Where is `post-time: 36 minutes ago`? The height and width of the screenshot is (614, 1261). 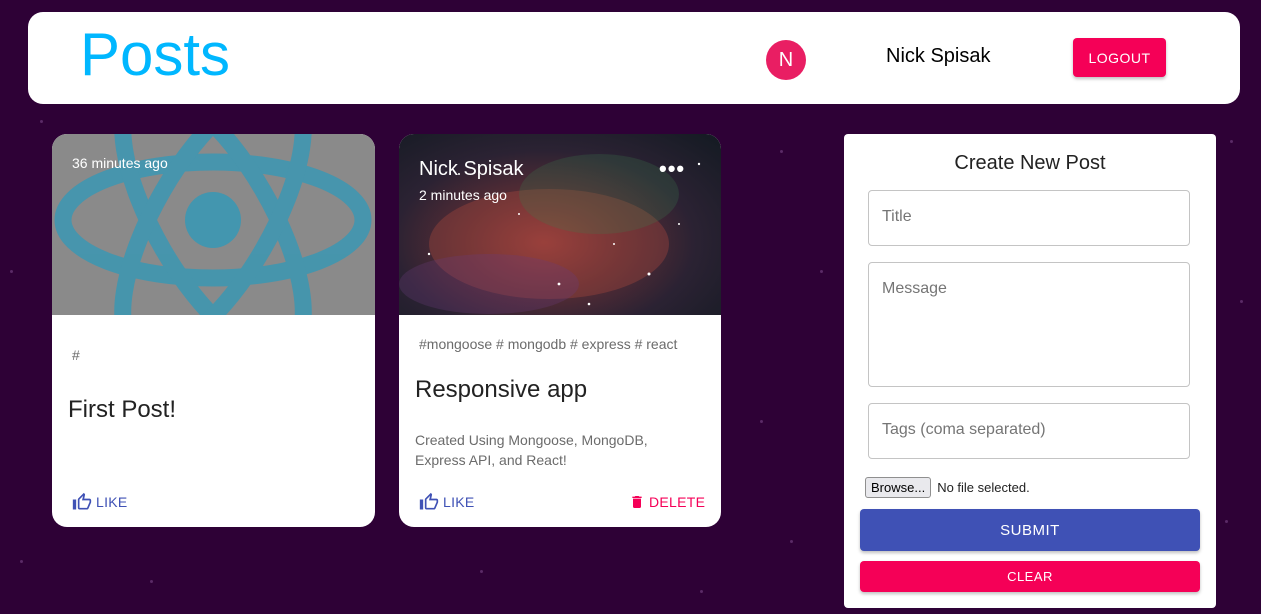
post-time: 36 minutes ago is located at coordinates (120, 163).